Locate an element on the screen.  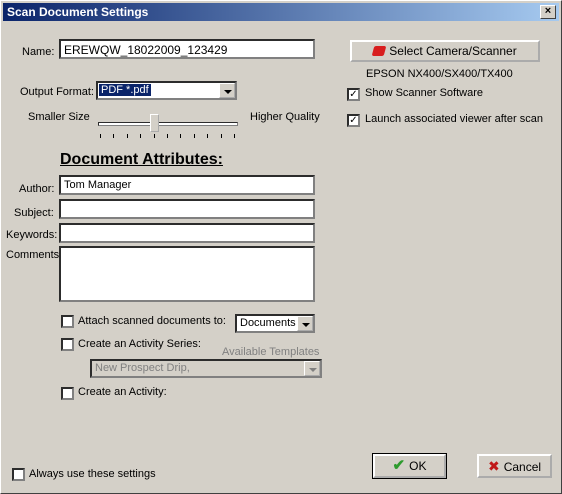
cancel-button: ✖ Cancel is located at coordinates (514, 466).